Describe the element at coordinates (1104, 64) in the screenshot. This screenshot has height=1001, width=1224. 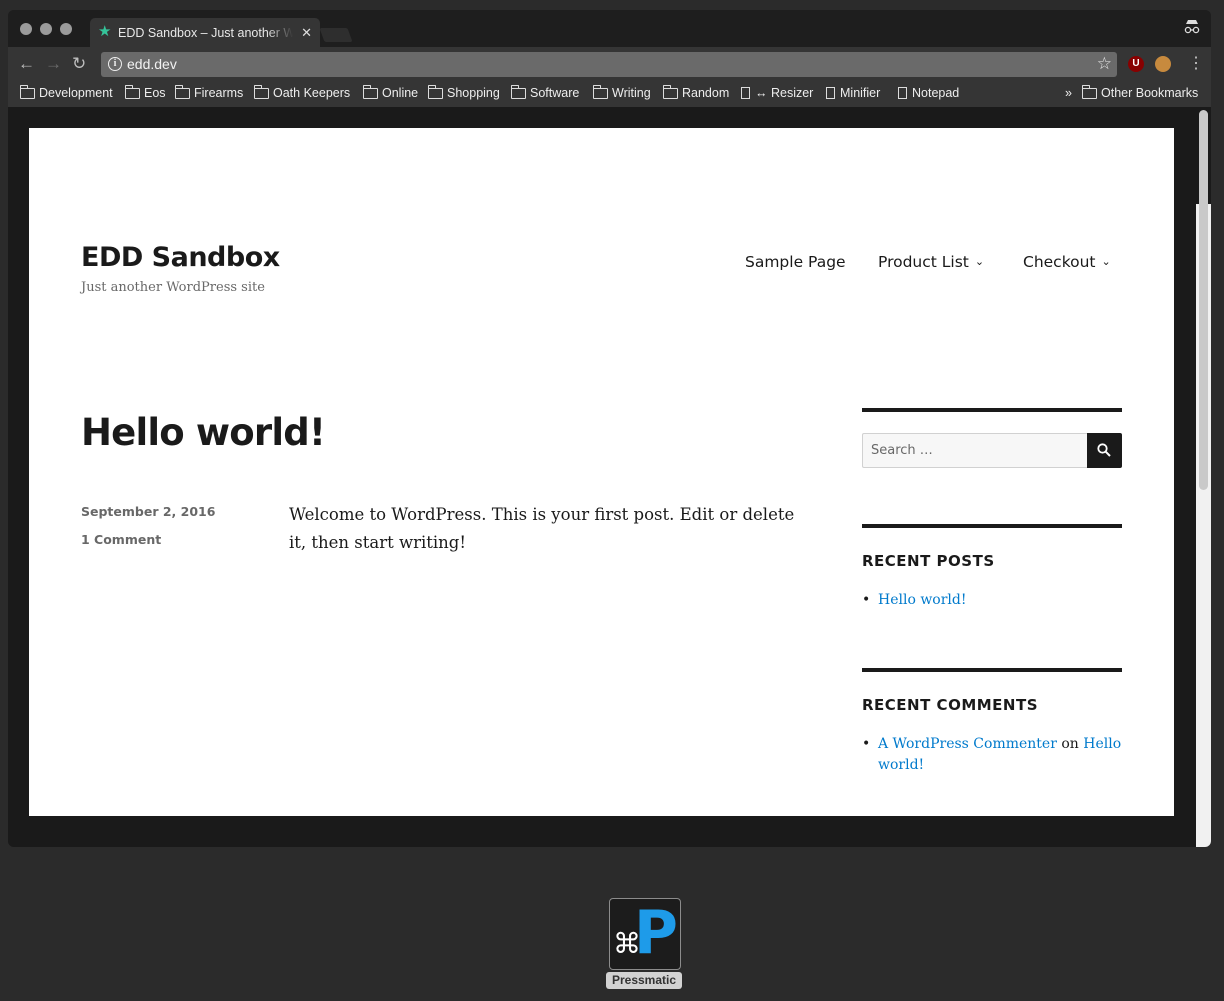
I see `bookmark-star-icon: ☆` at that location.